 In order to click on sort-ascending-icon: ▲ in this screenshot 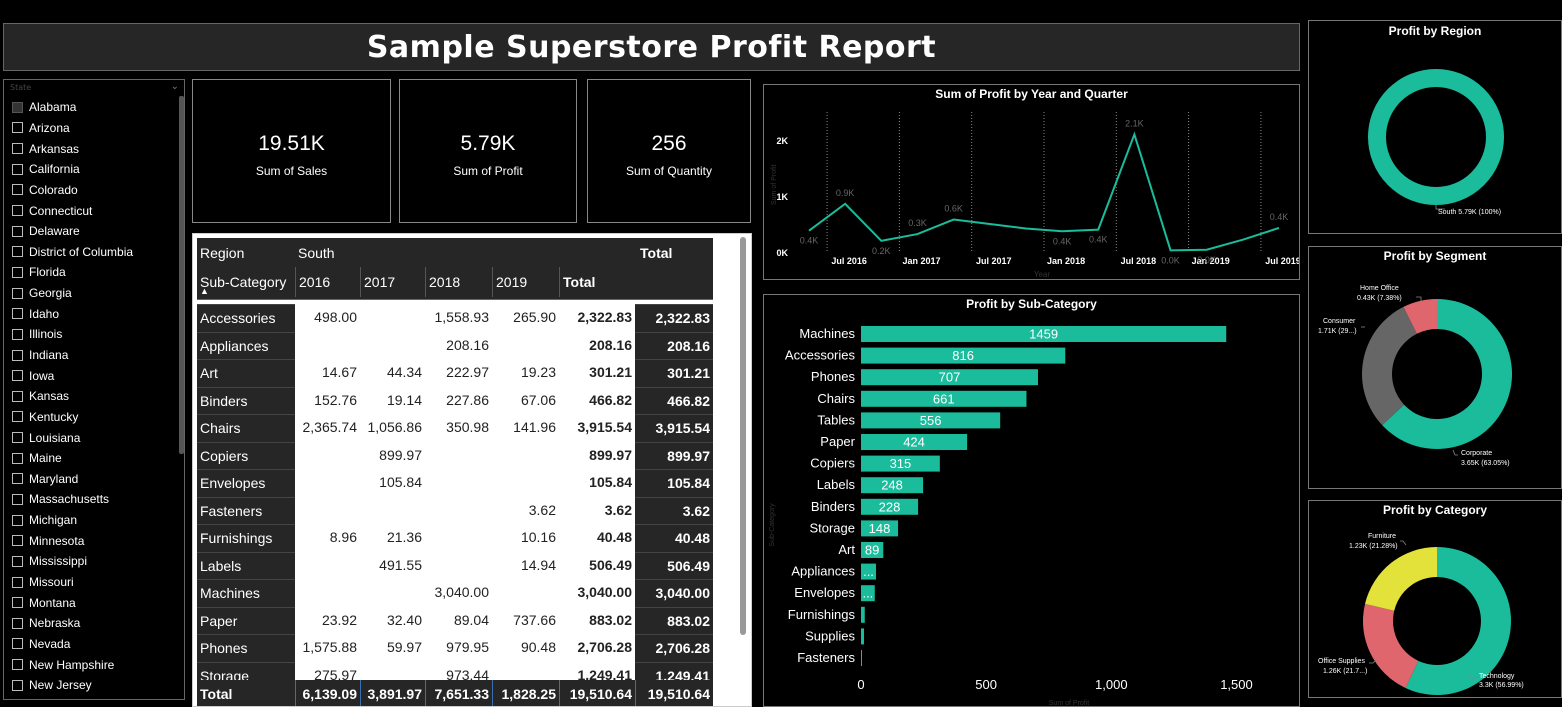, I will do `click(206, 291)`.